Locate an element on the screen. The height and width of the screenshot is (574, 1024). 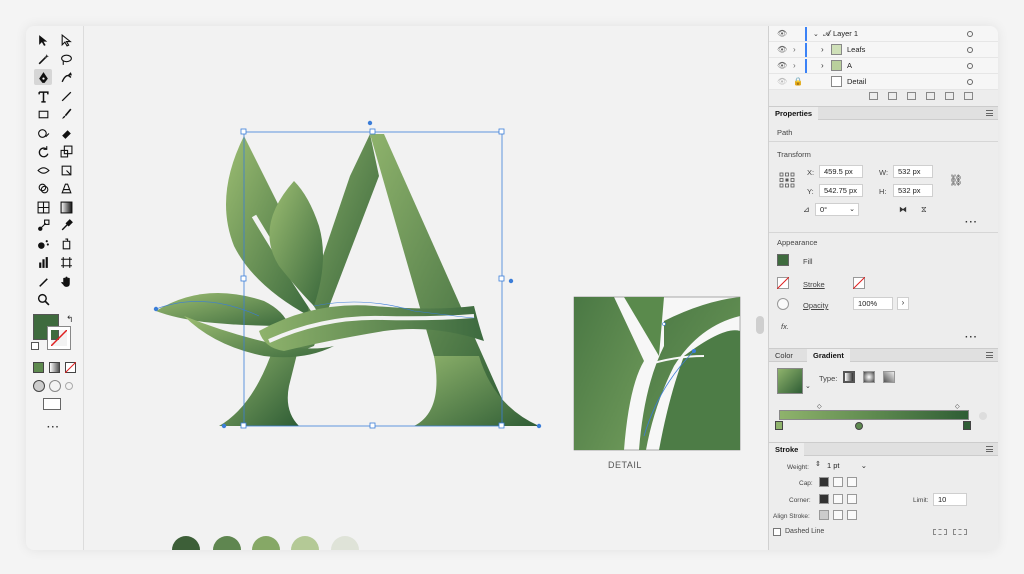
type-tool-icon is located at coordinates (43, 96).